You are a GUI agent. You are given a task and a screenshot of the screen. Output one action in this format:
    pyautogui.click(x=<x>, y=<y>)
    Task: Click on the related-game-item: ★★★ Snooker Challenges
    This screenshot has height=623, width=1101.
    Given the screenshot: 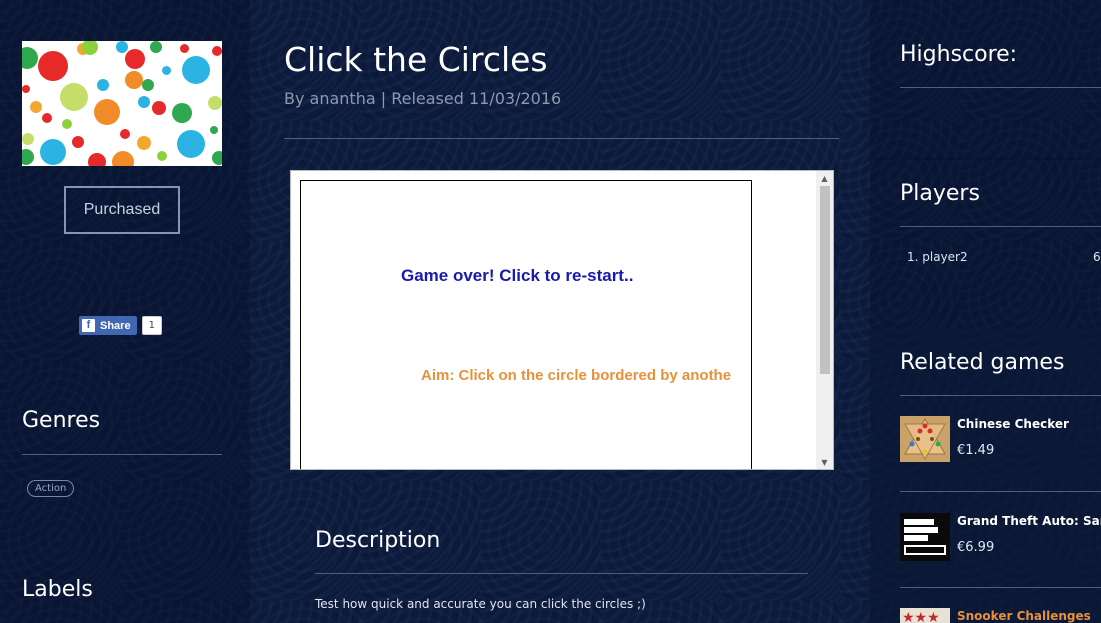 What is the action you would take?
    pyautogui.click(x=1000, y=615)
    